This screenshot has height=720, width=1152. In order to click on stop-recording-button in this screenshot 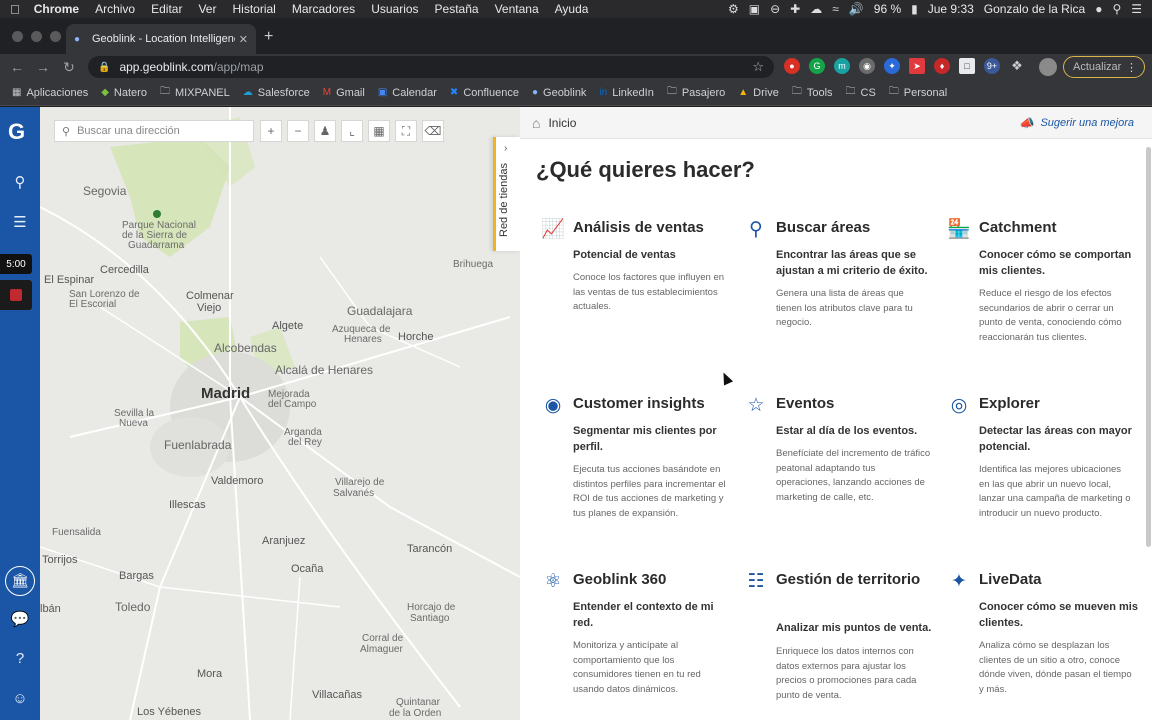, I will do `click(16, 295)`.